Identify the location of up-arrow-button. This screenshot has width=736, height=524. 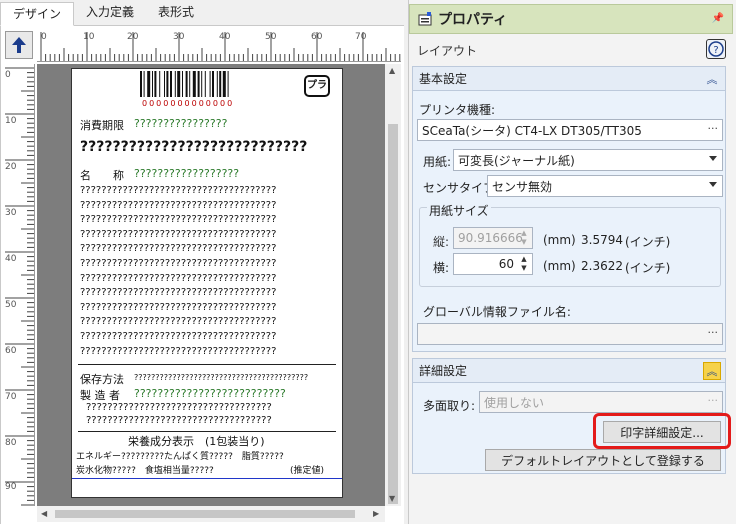
(19, 45).